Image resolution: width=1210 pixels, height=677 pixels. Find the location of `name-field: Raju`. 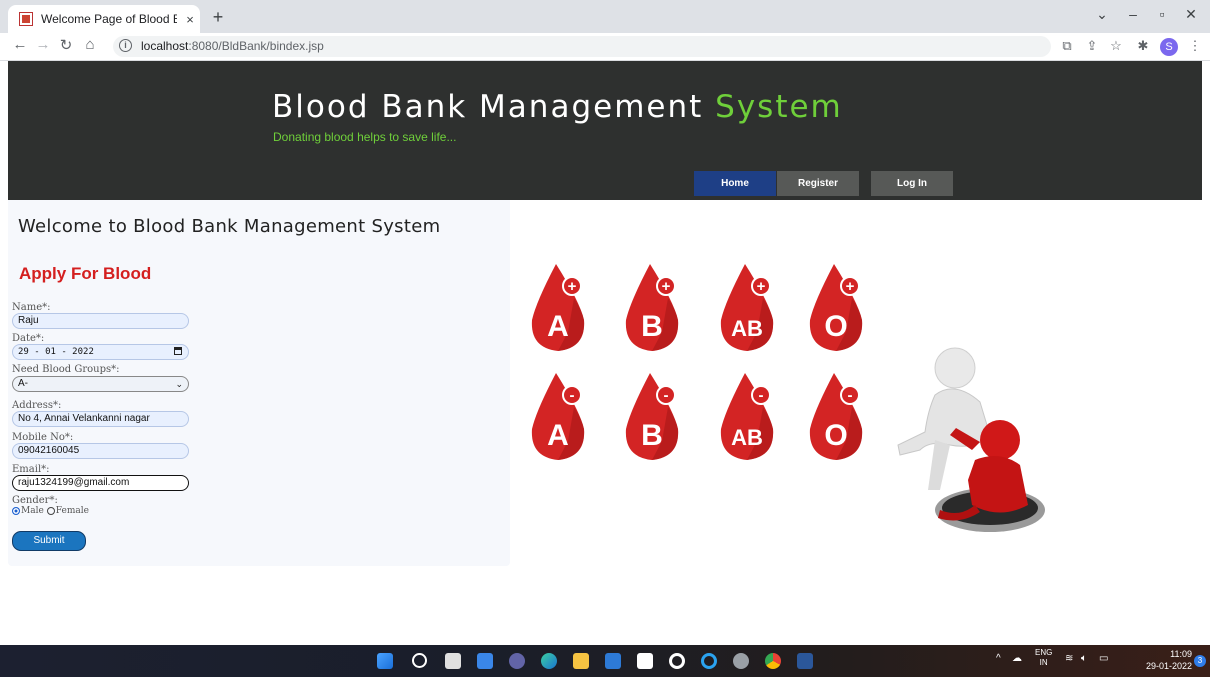

name-field: Raju is located at coordinates (100, 321).